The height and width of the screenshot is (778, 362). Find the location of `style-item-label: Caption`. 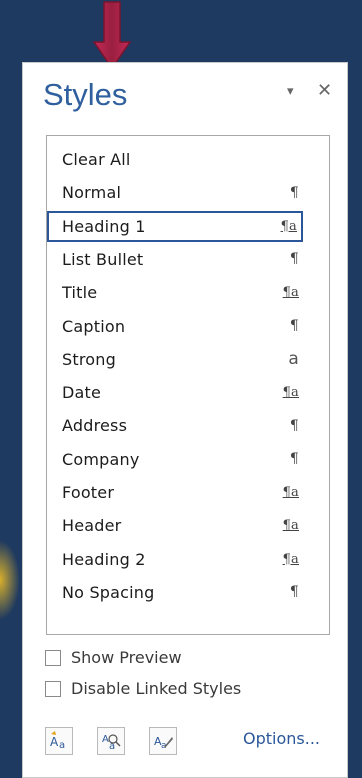

style-item-label: Caption is located at coordinates (94, 326).